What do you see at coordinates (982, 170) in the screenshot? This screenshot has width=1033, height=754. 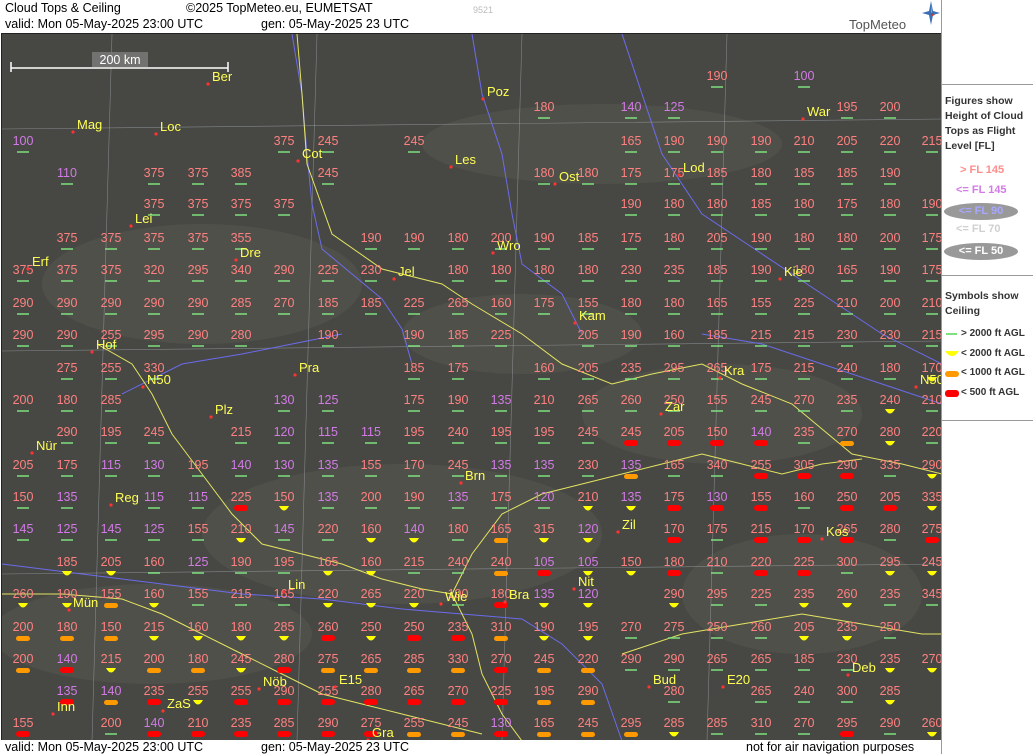 I see `legend-level-high: > FL 145` at bounding box center [982, 170].